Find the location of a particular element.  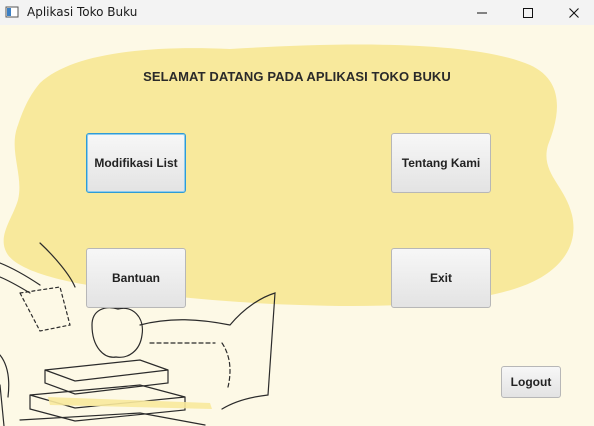

app-icon is located at coordinates (12, 12).